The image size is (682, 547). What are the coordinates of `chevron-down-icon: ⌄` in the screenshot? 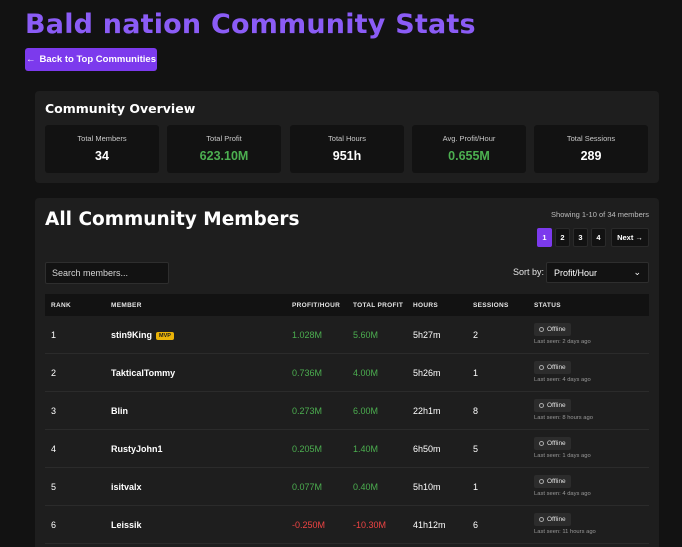 It's located at (637, 272).